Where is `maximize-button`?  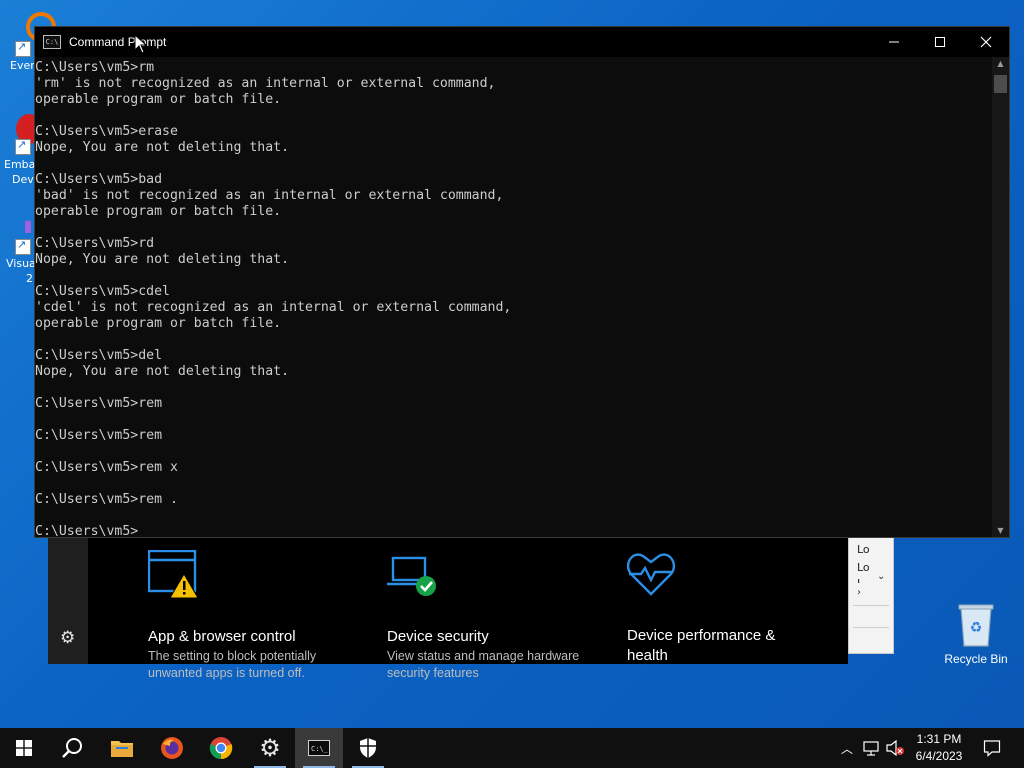
maximize-button is located at coordinates (940, 42).